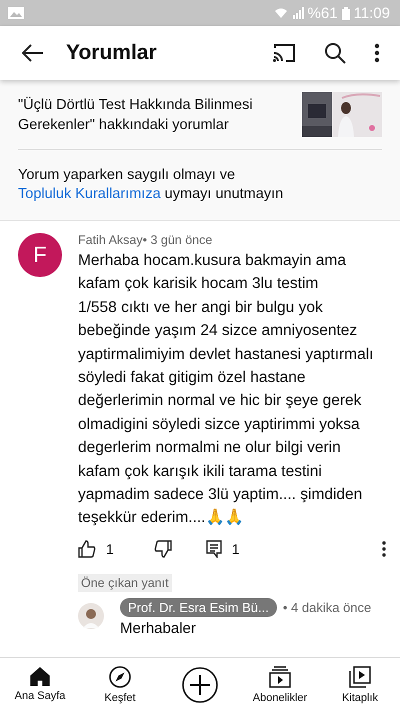 The image size is (400, 711). Describe the element at coordinates (323, 13) in the screenshot. I see `battery-percent: %61` at that location.